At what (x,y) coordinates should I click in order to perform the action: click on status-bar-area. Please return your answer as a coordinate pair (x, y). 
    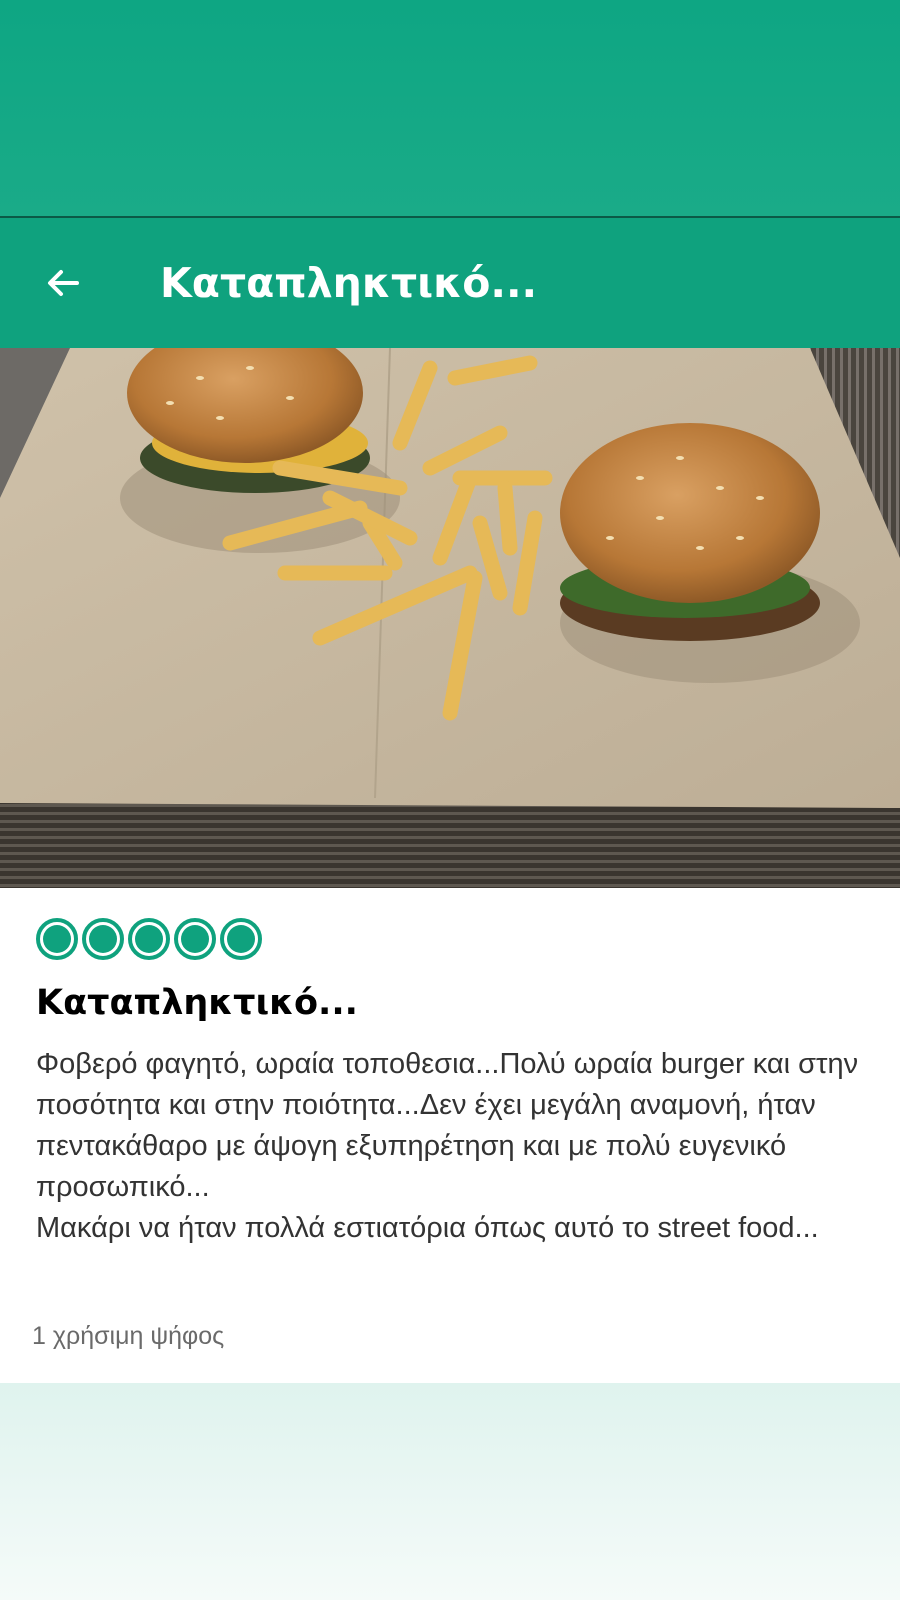
    Looking at the image, I should click on (450, 109).